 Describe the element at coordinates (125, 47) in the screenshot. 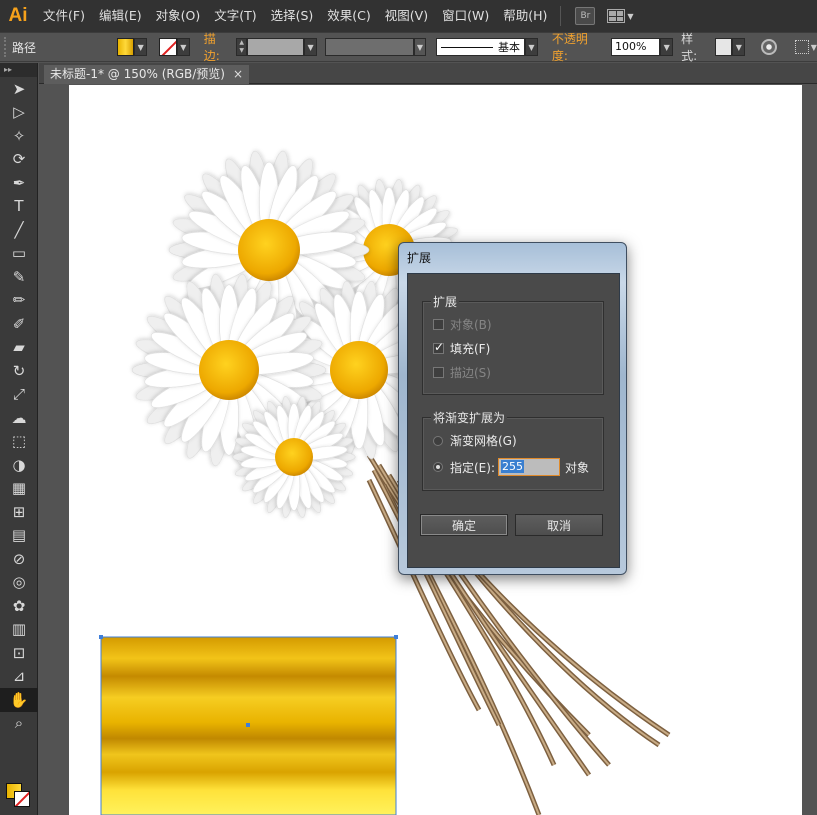

I see `fill-color-swatch` at that location.